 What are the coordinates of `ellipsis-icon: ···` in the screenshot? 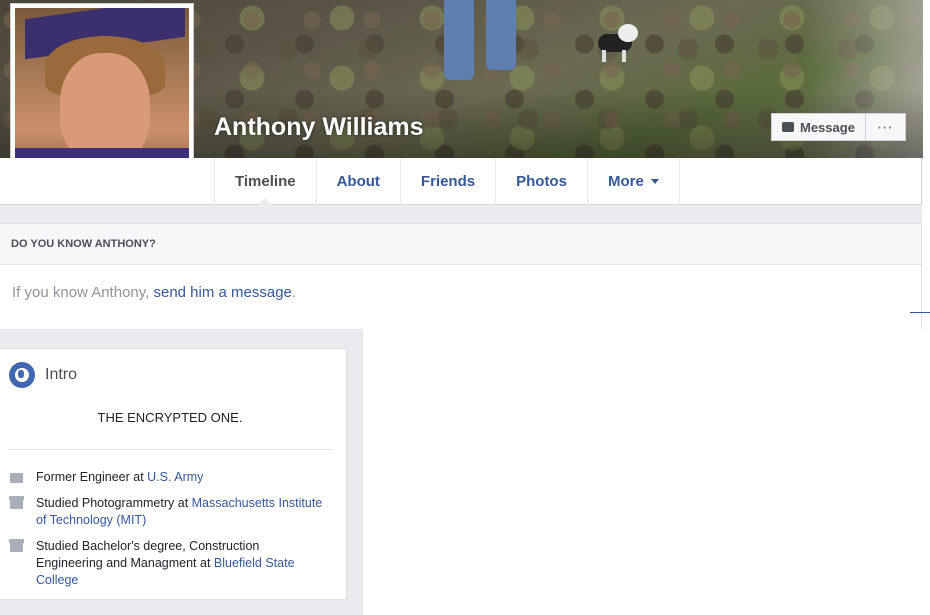 It's located at (885, 127).